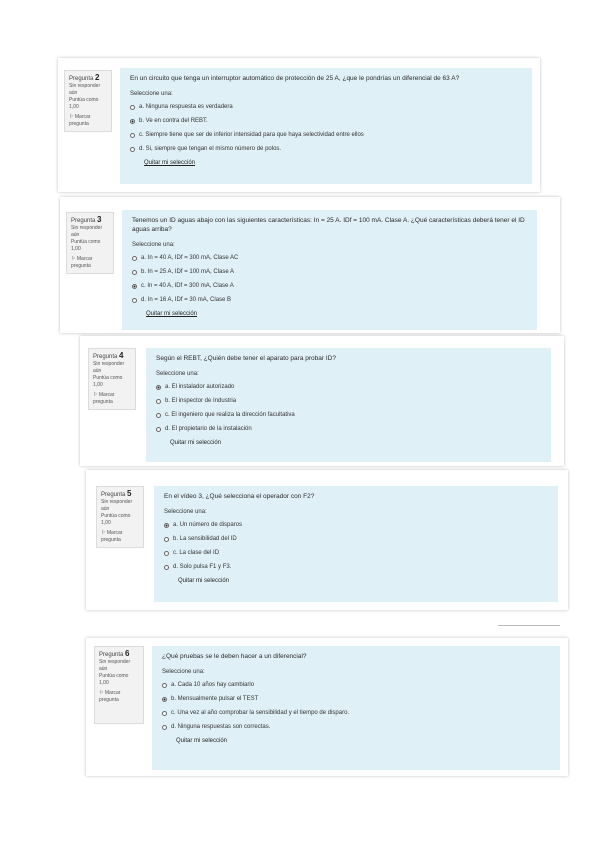  What do you see at coordinates (356, 567) in the screenshot?
I see `answer-option: d. Solo pulsa F1 y F3.` at bounding box center [356, 567].